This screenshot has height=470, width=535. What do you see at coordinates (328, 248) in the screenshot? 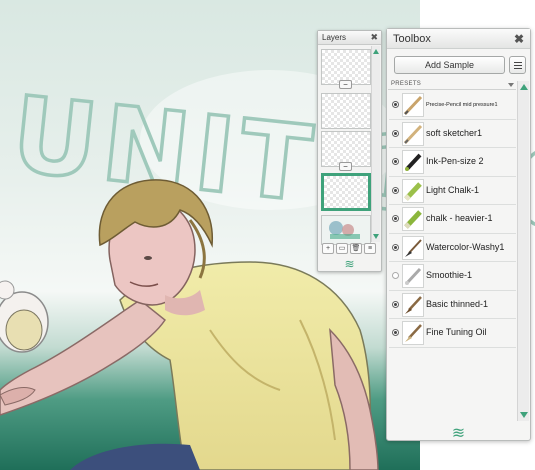
I see `new-layer-button: +` at bounding box center [328, 248].